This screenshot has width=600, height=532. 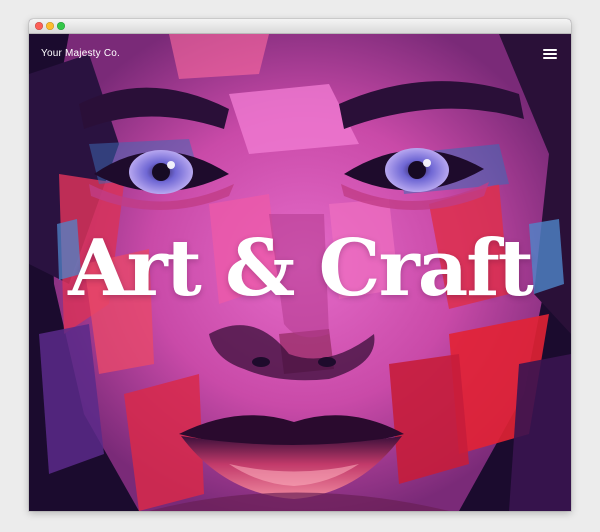 What do you see at coordinates (80, 53) in the screenshot?
I see `brand-logo-link: Your Majesty Co.` at bounding box center [80, 53].